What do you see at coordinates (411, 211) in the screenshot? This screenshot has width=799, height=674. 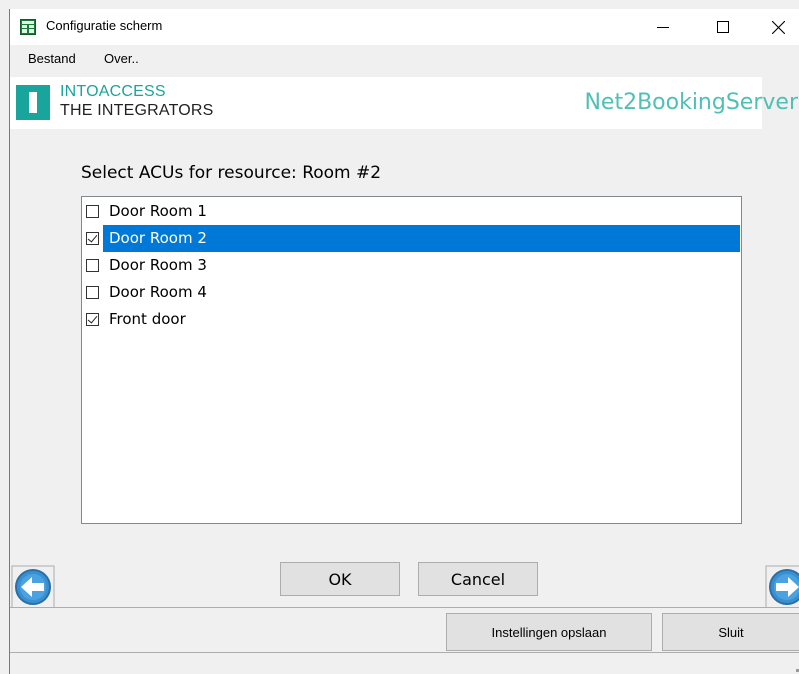 I see `list-item-door-room-1: Door Room 1` at bounding box center [411, 211].